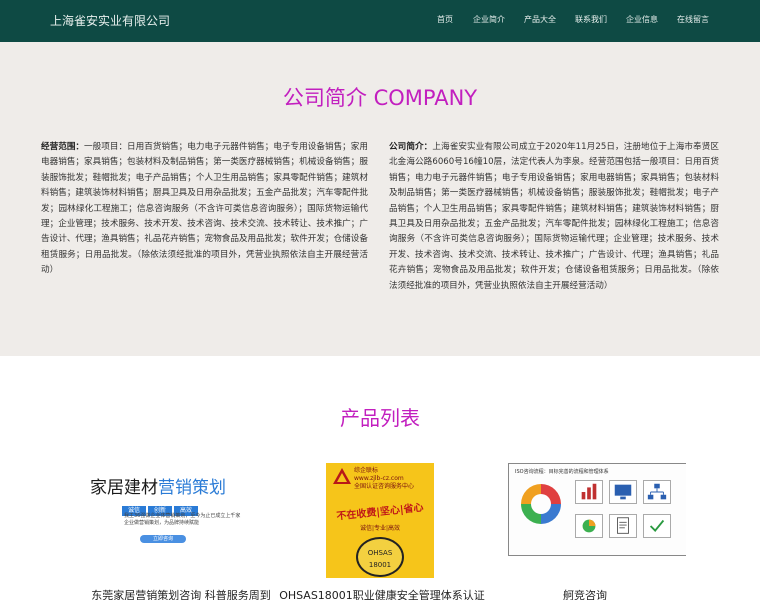 This screenshot has width=760, height=600. Describe the element at coordinates (411, 147) in the screenshot. I see `company-intro-label: 公司简介：` at that location.